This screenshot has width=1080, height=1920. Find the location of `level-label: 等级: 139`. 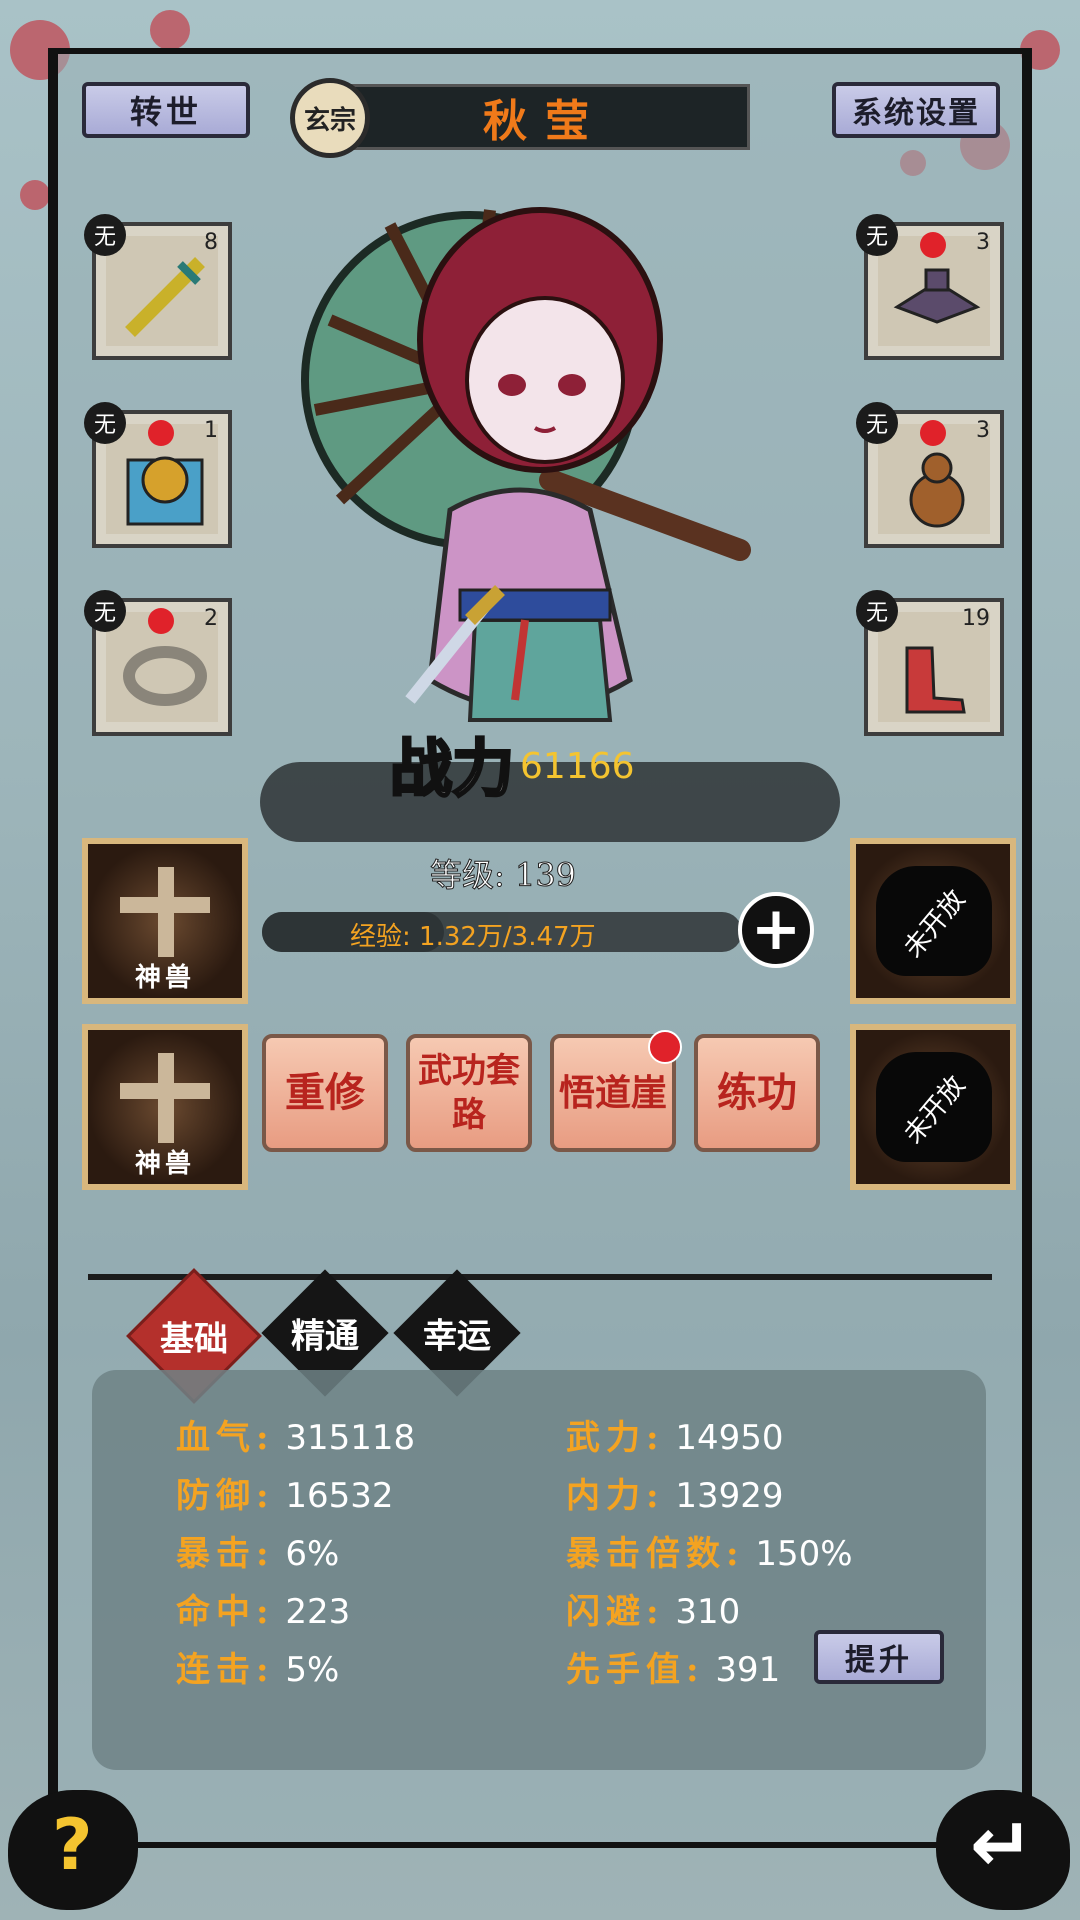

level-label: 等级: 139 is located at coordinates (503, 875).